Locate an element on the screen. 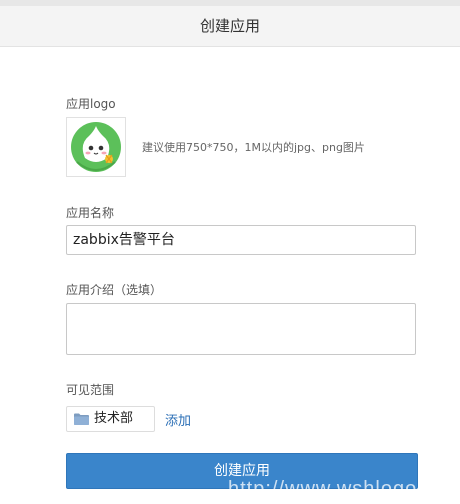 Image resolution: width=460 pixels, height=504 pixels. intro-label: 应用介绍（选填） is located at coordinates (114, 290).